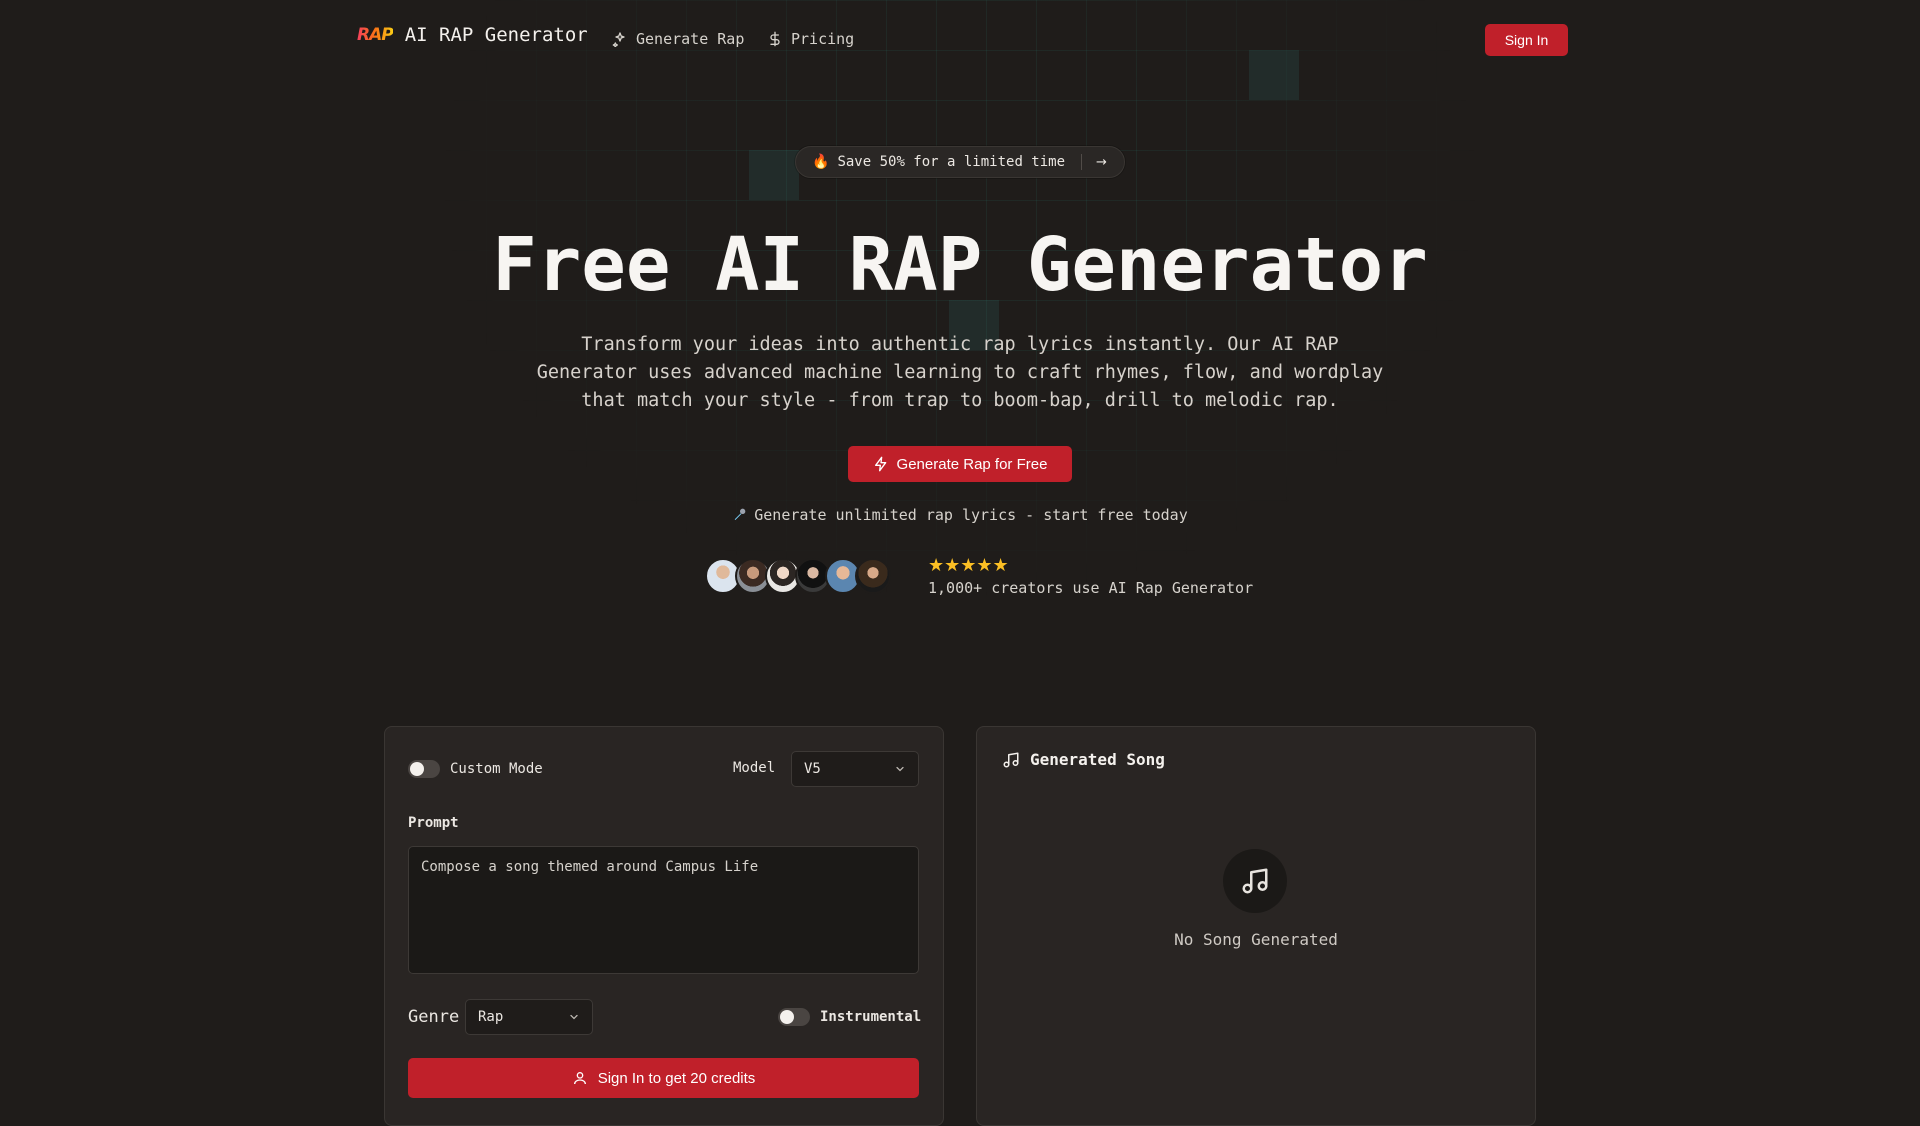 The width and height of the screenshot is (1920, 1126). I want to click on arrow-right-icon: →, so click(1101, 162).